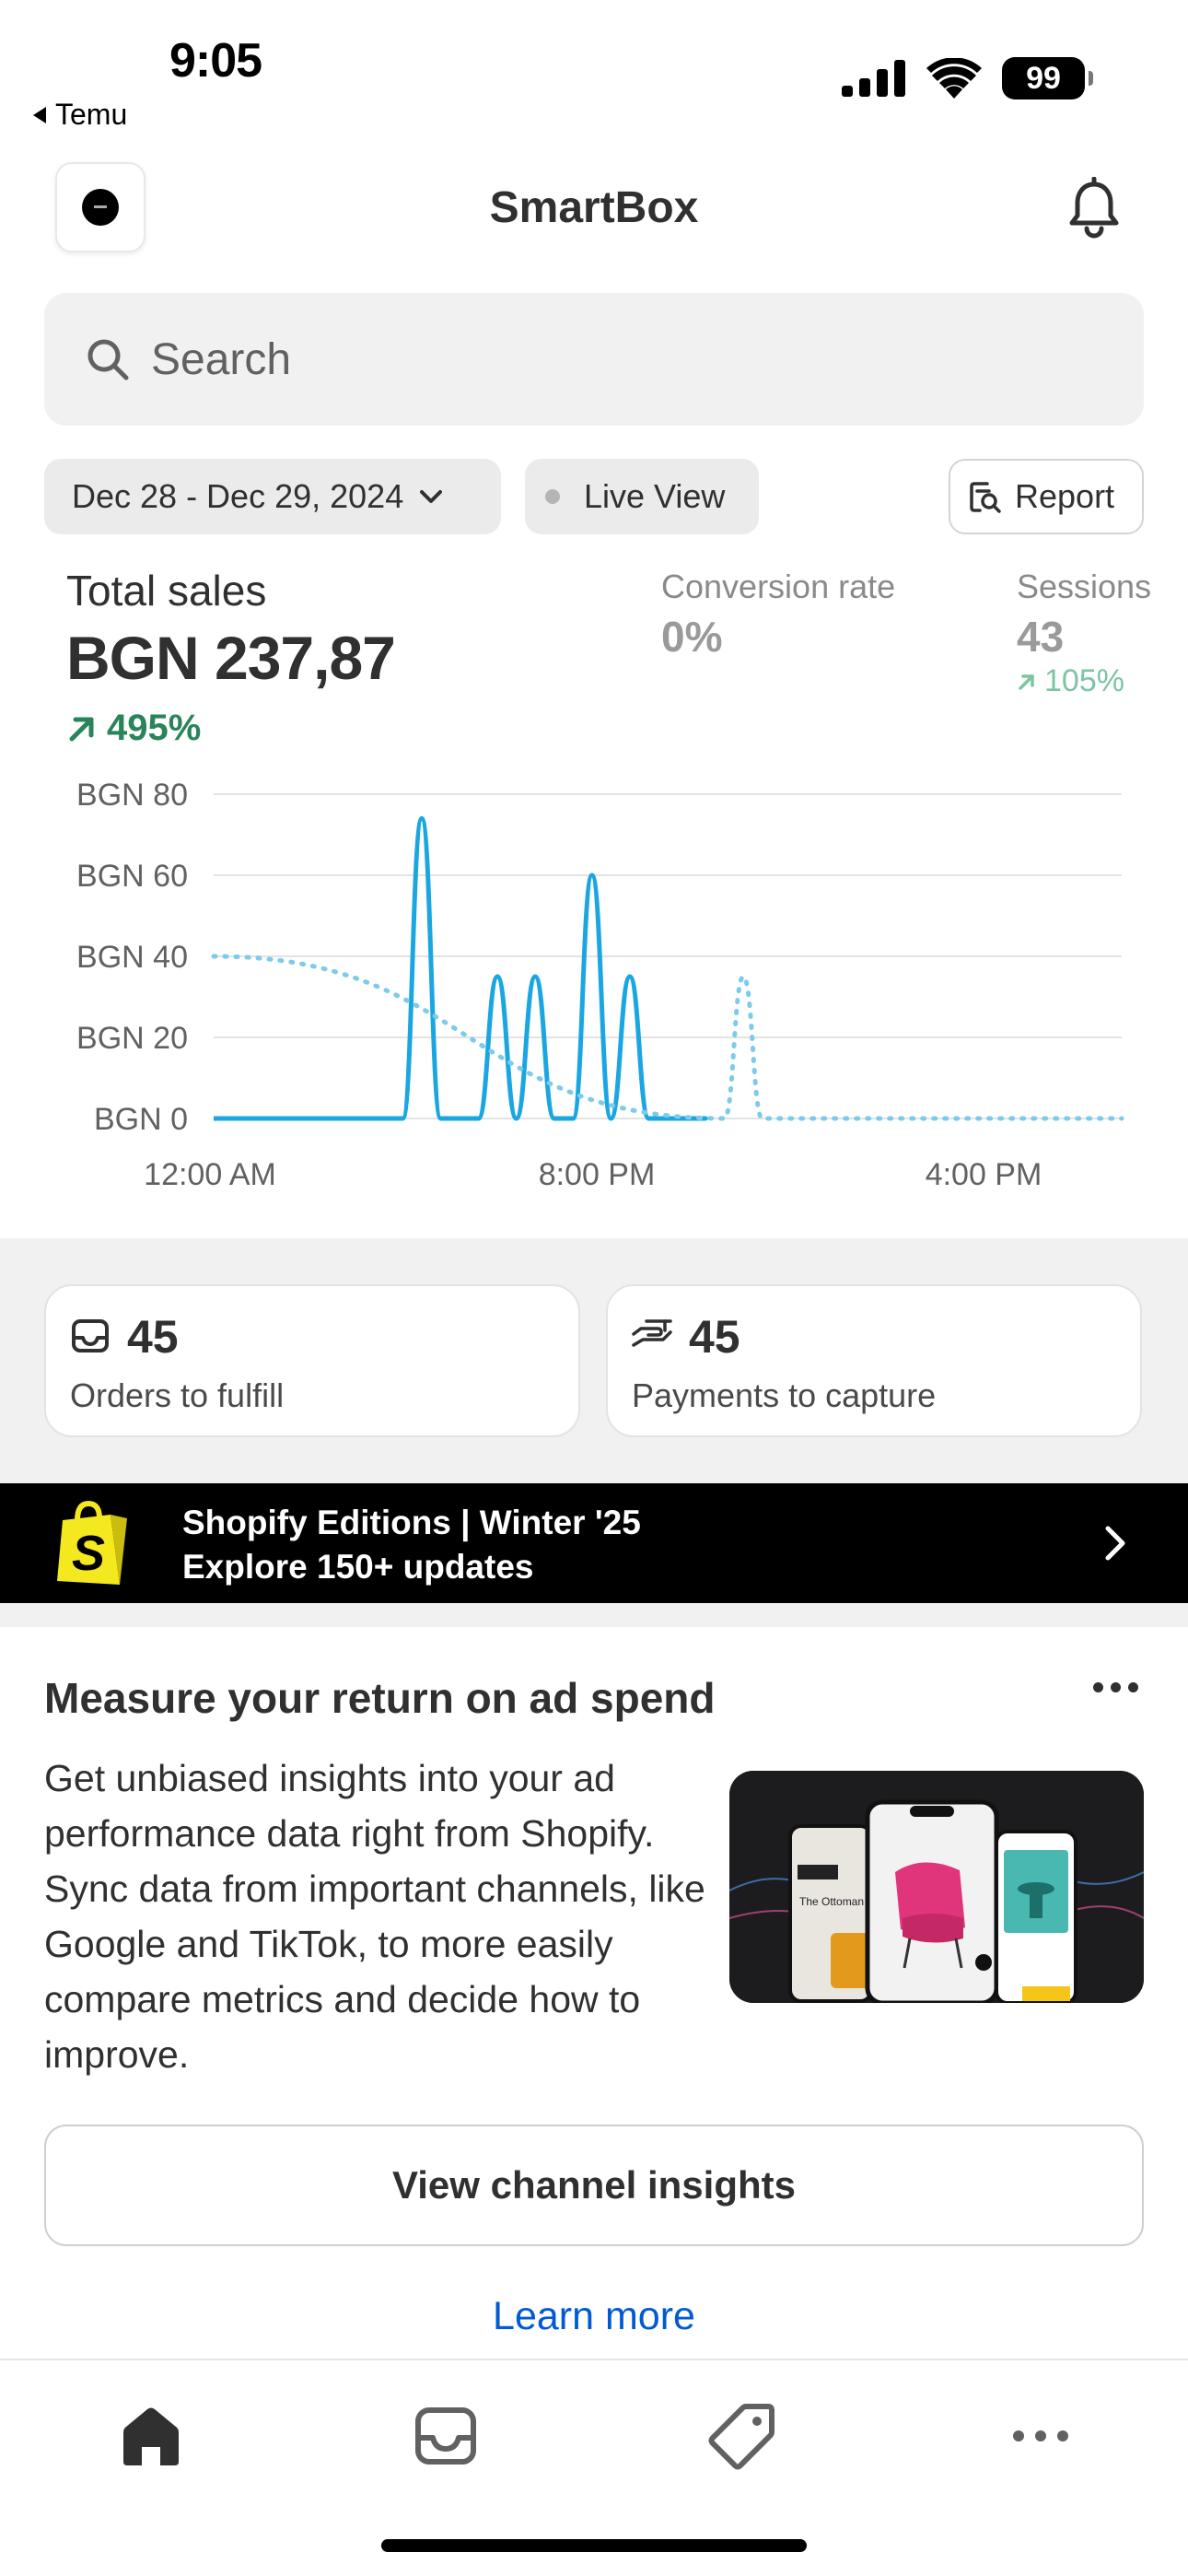 This screenshot has height=2576, width=1188. Describe the element at coordinates (151, 2436) in the screenshot. I see `home-icon` at that location.